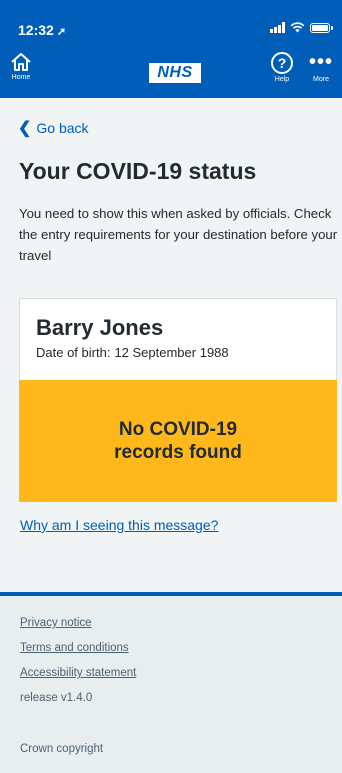 Image resolution: width=342 pixels, height=773 pixels. I want to click on help-nav-button: ? Help, so click(282, 67).